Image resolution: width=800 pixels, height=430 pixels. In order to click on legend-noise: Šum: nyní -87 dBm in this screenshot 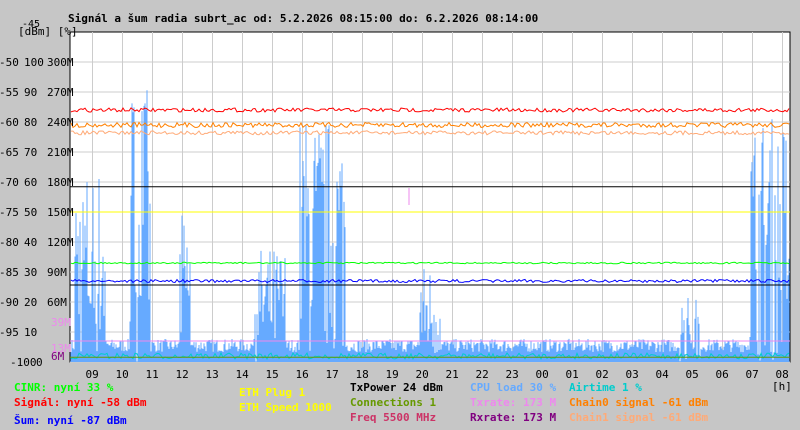, I will do `click(70, 420)`.